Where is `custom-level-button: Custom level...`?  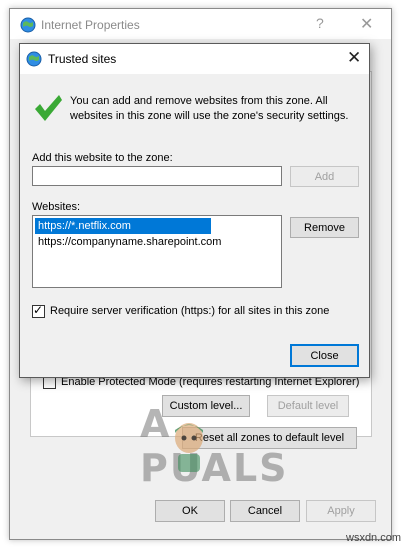
custom-level-button: Custom level... is located at coordinates (206, 406).